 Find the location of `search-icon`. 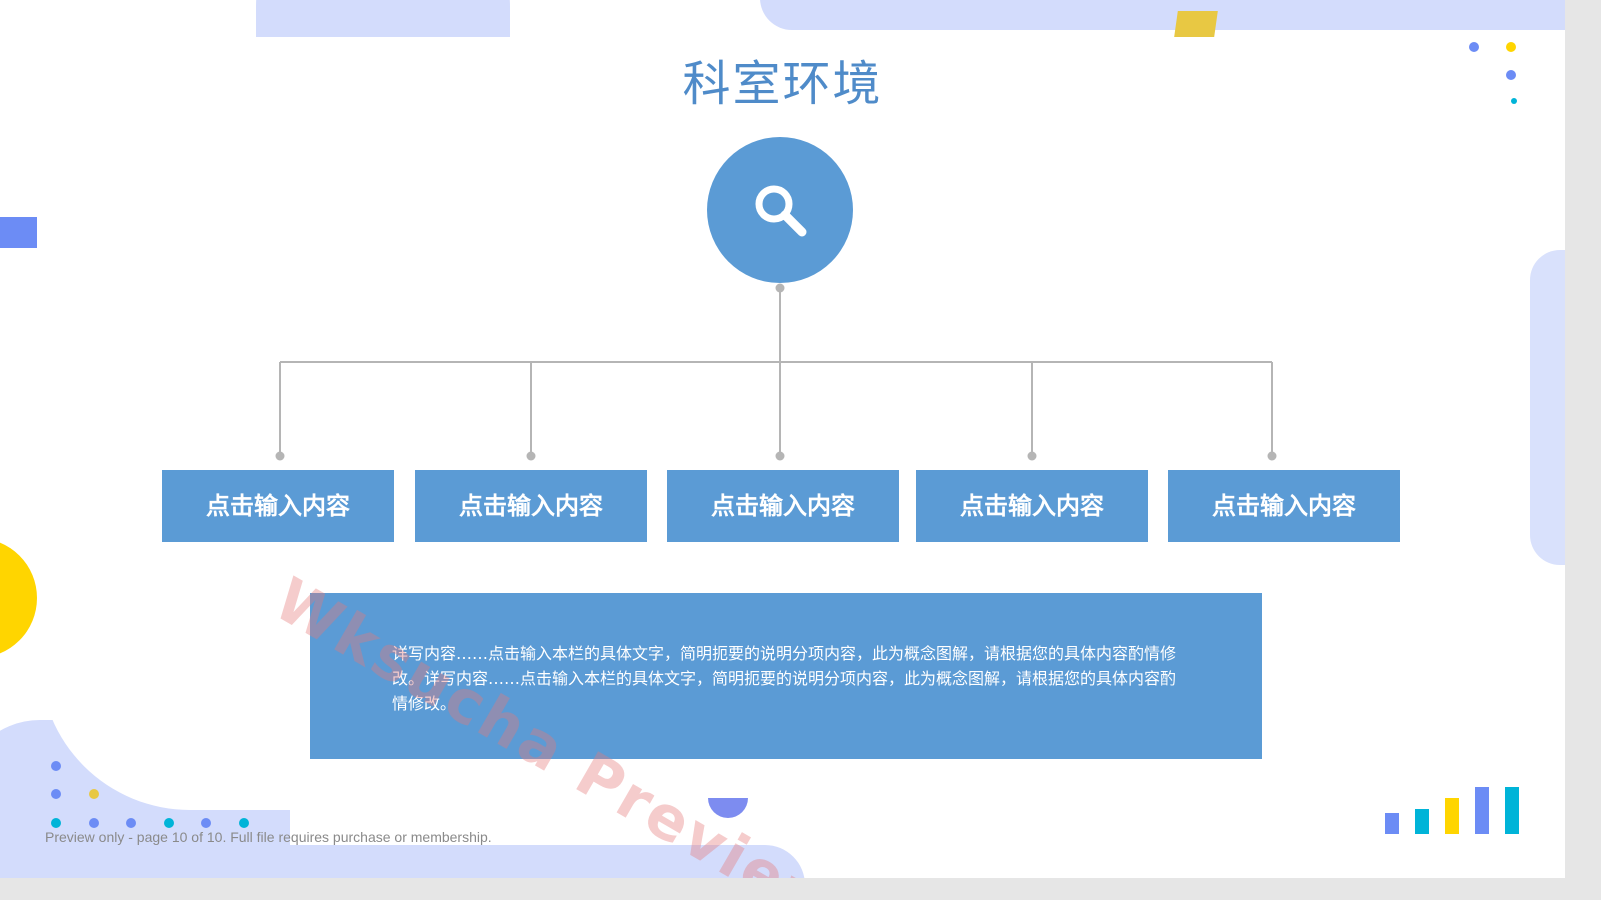

search-icon is located at coordinates (781, 211).